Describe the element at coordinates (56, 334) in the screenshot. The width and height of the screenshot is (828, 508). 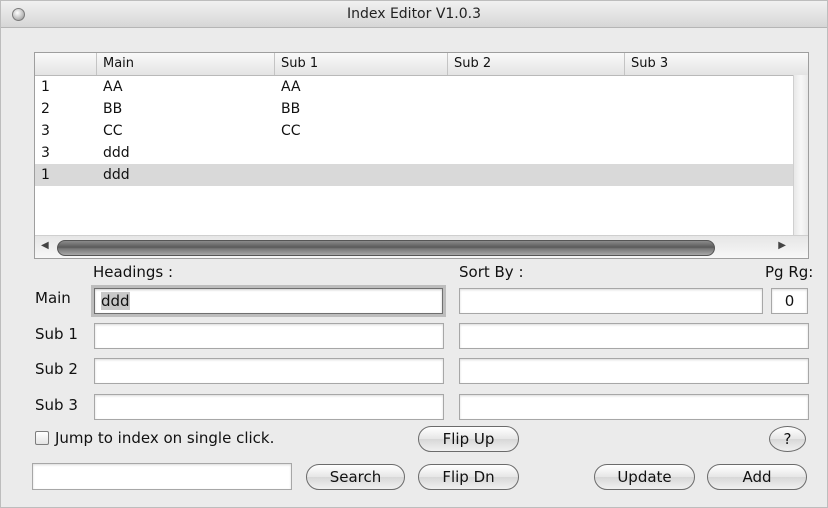
I see `sub1-row-label: Sub 1` at that location.